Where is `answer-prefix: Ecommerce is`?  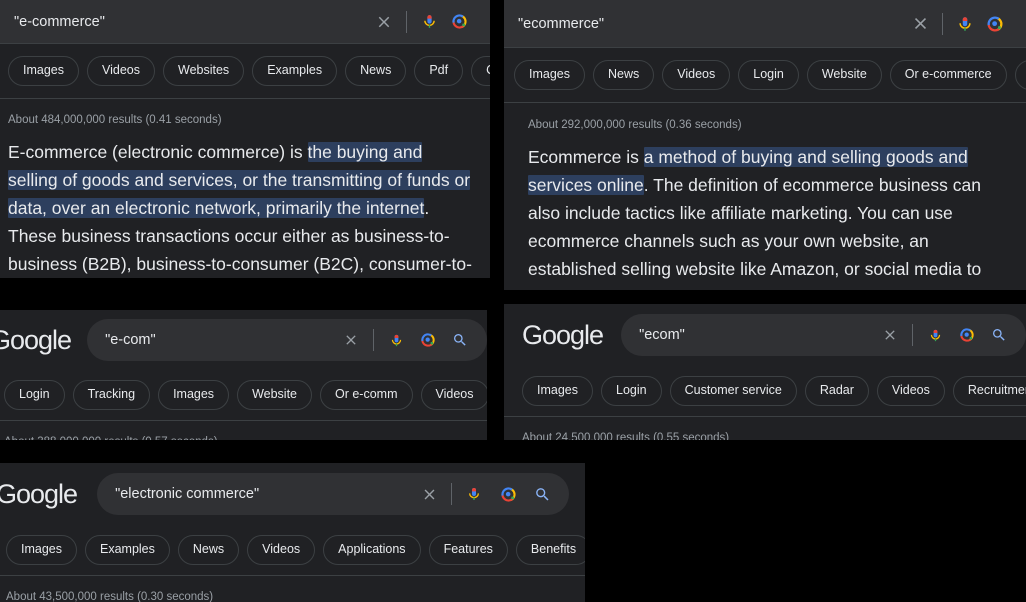 answer-prefix: Ecommerce is is located at coordinates (586, 157).